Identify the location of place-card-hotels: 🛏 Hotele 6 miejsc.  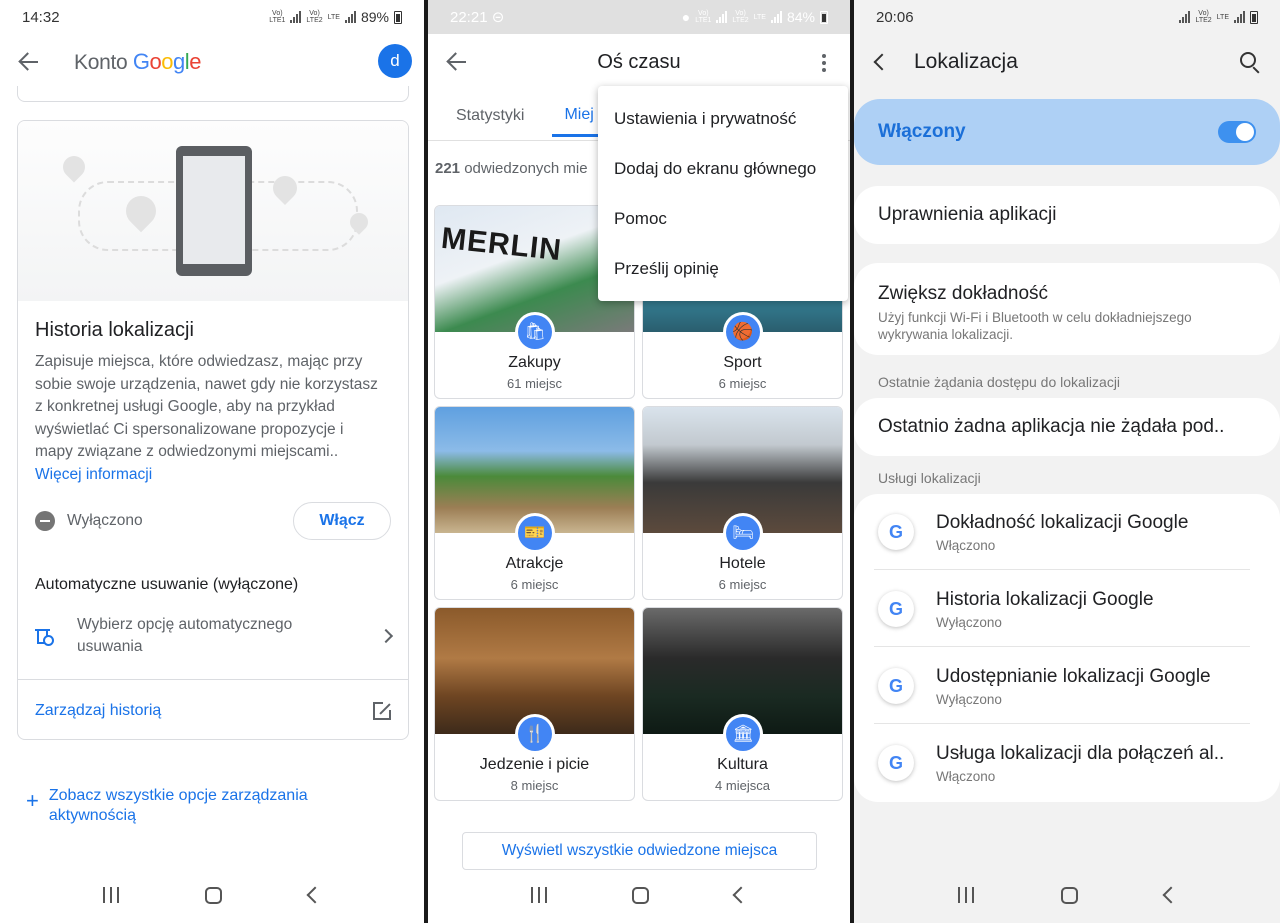
(742, 503).